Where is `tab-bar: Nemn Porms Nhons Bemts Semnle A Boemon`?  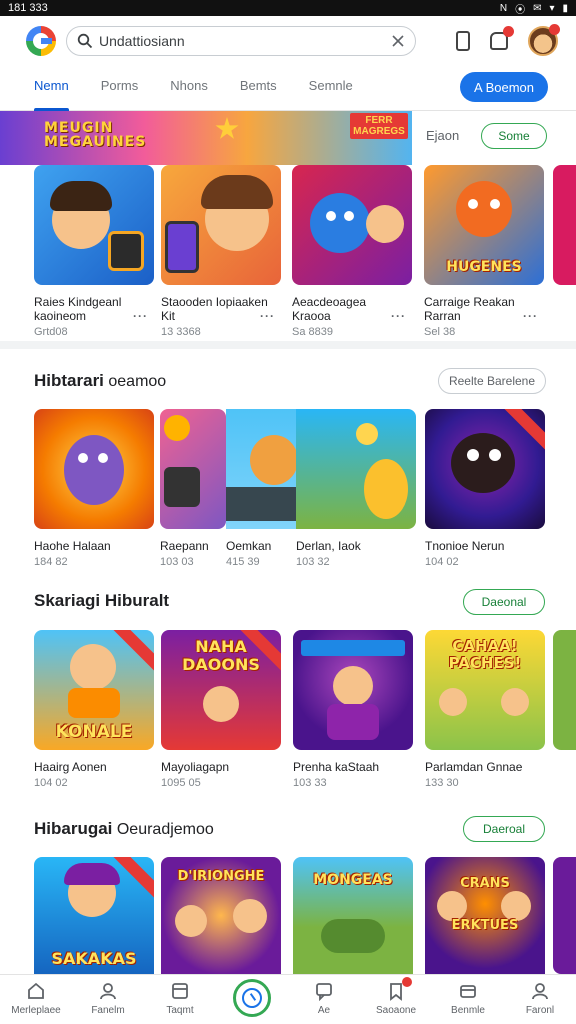 tab-bar: Nemn Porms Nhons Bemts Semnle A Boemon is located at coordinates (288, 88).